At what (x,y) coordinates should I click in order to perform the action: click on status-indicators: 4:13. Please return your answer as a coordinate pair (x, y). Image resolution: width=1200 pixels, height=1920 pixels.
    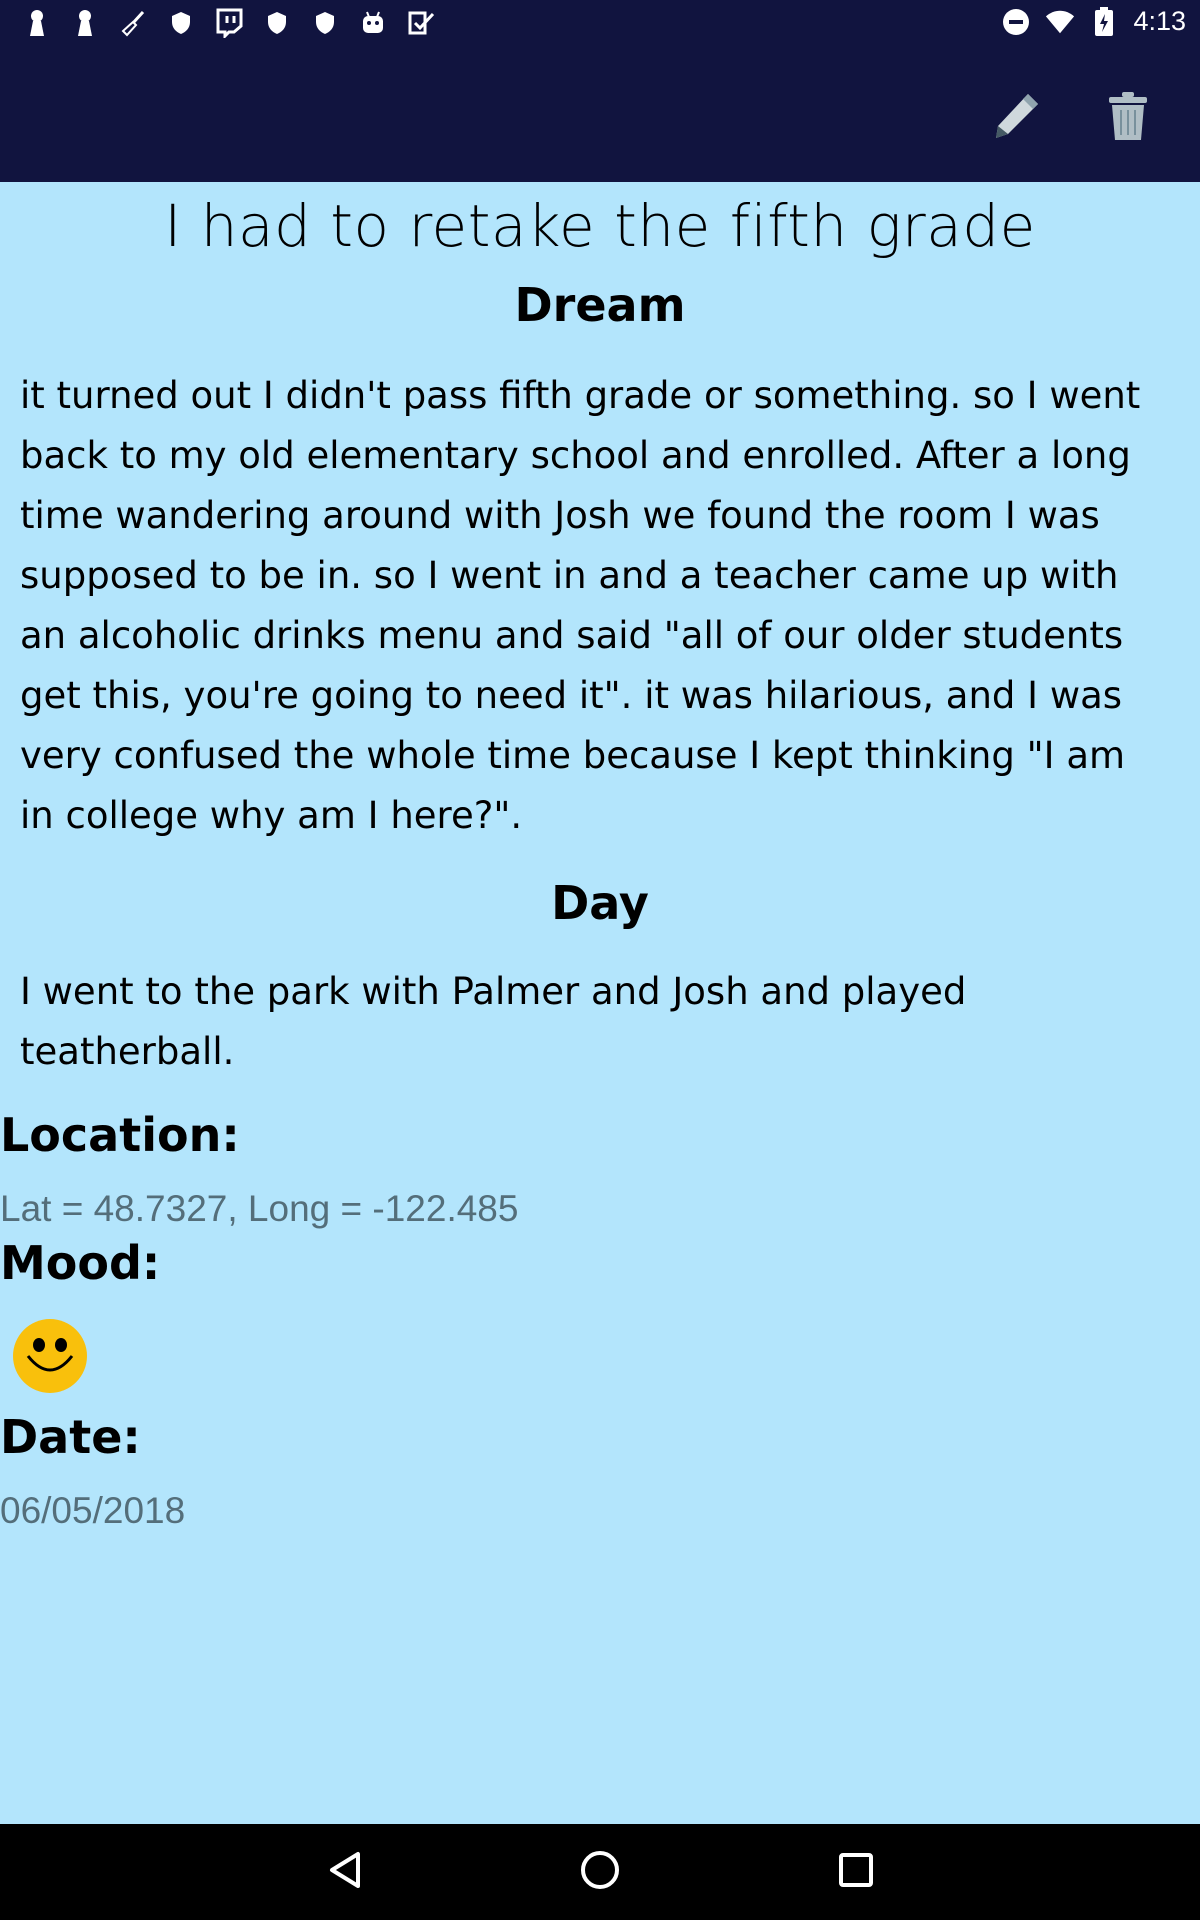
    Looking at the image, I should click on (1093, 21).